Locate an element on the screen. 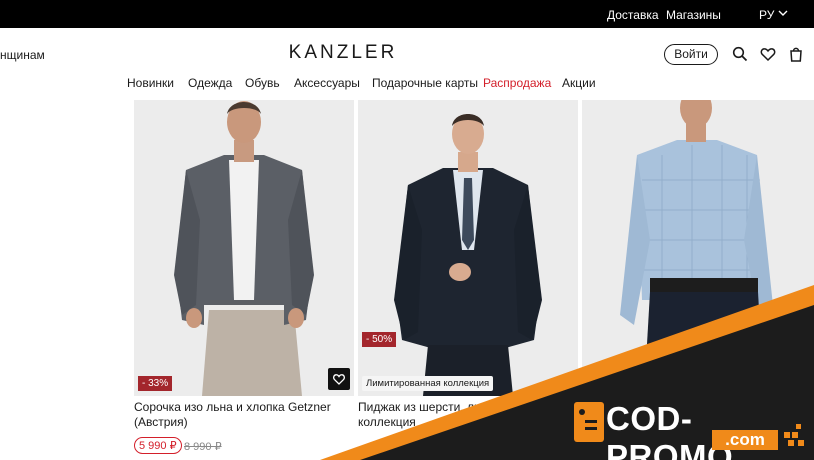 The width and height of the screenshot is (814, 460). search-icon is located at coordinates (740, 54).